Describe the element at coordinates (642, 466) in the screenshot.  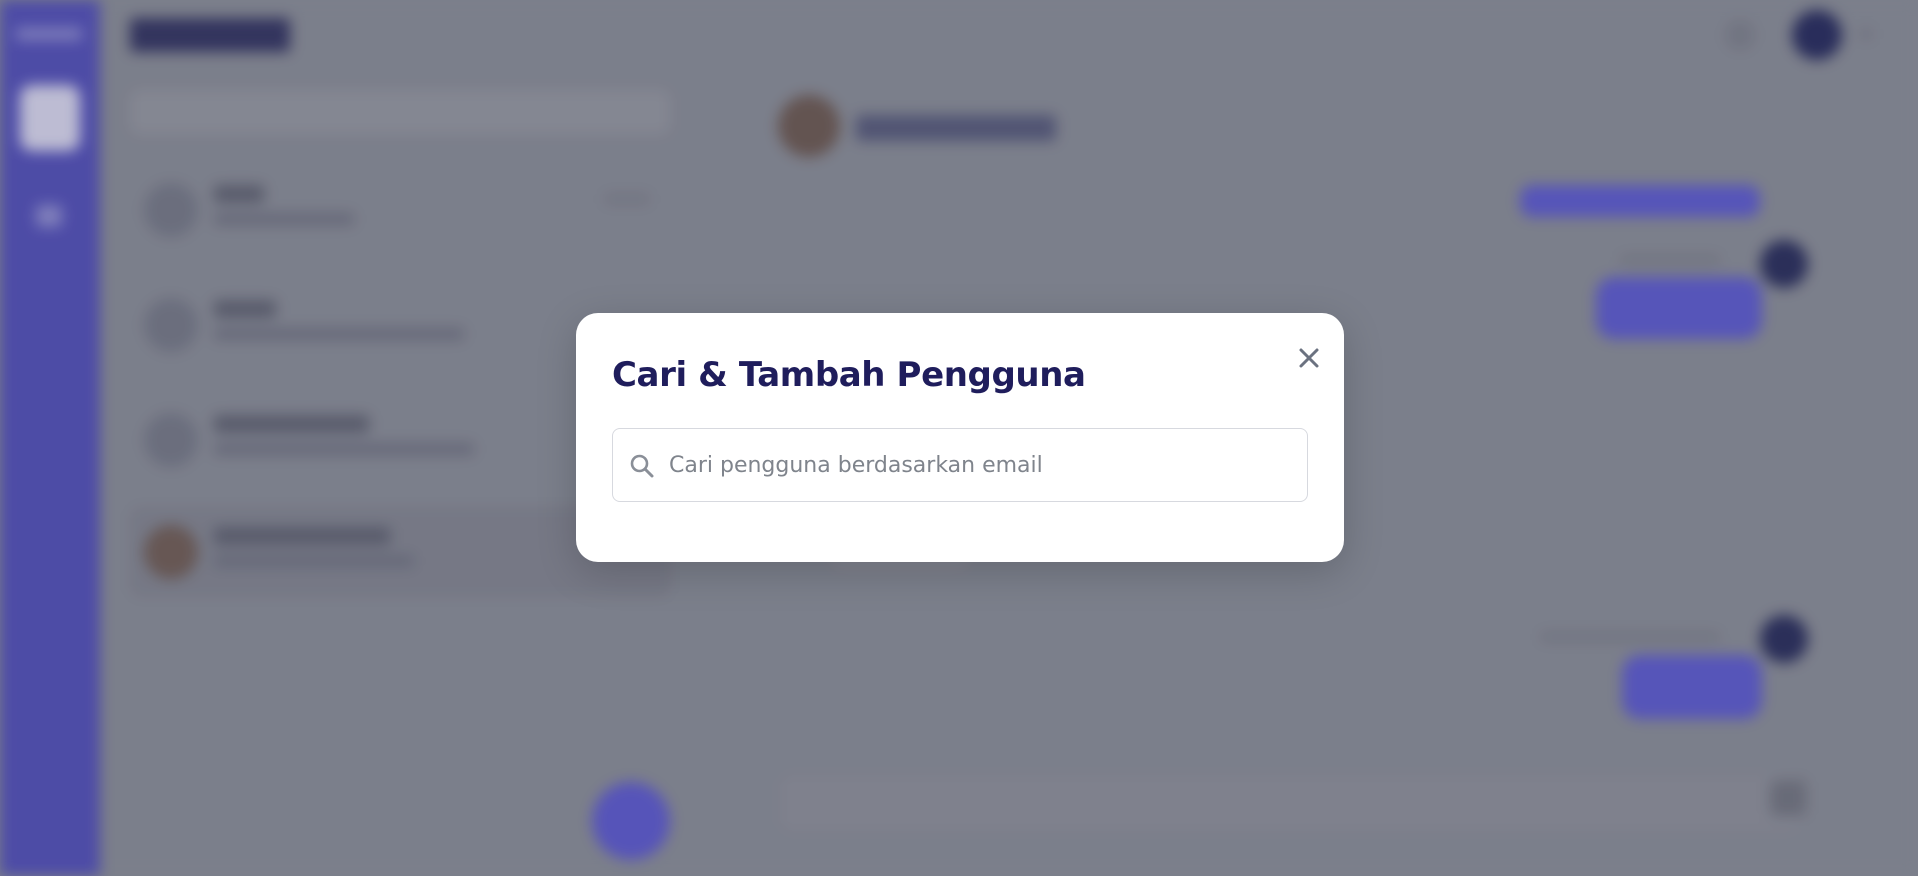
I see `search-icon` at that location.